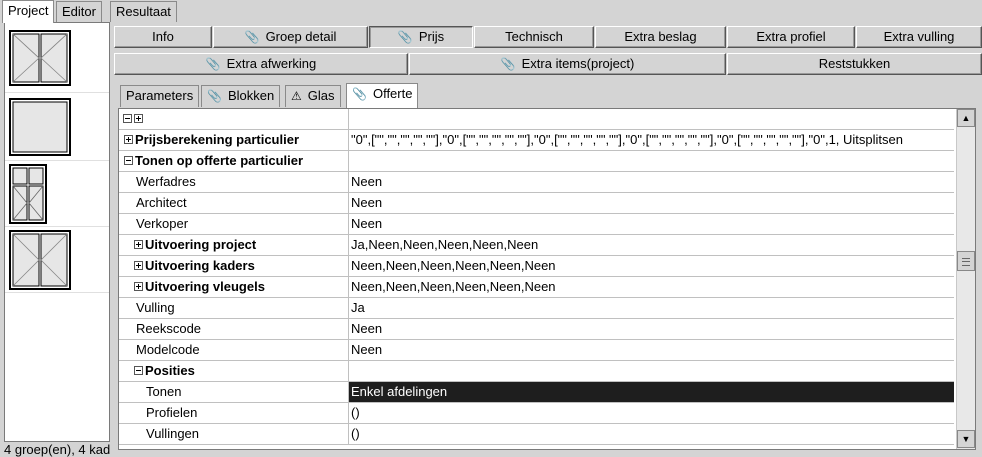 Image resolution: width=982 pixels, height=457 pixels. What do you see at coordinates (271, 63) in the screenshot?
I see `extra-afwerking-button-label: Extra afwerking` at bounding box center [271, 63].